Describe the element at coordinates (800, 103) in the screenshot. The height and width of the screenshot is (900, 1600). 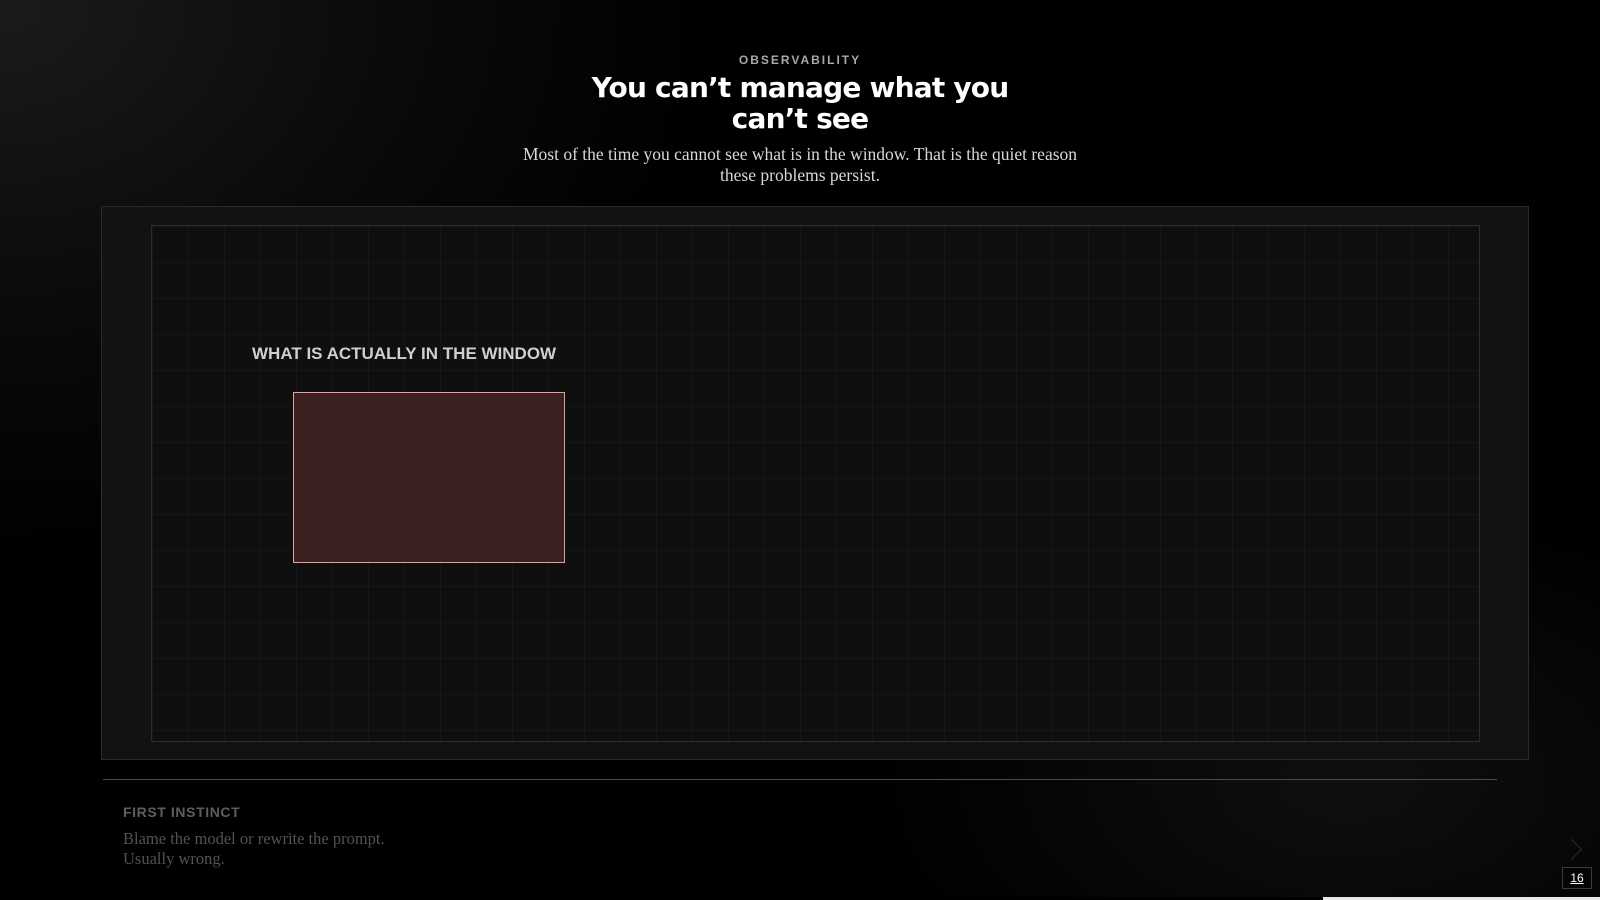
I see `slide-title: You can’t manage what you can’t see` at that location.